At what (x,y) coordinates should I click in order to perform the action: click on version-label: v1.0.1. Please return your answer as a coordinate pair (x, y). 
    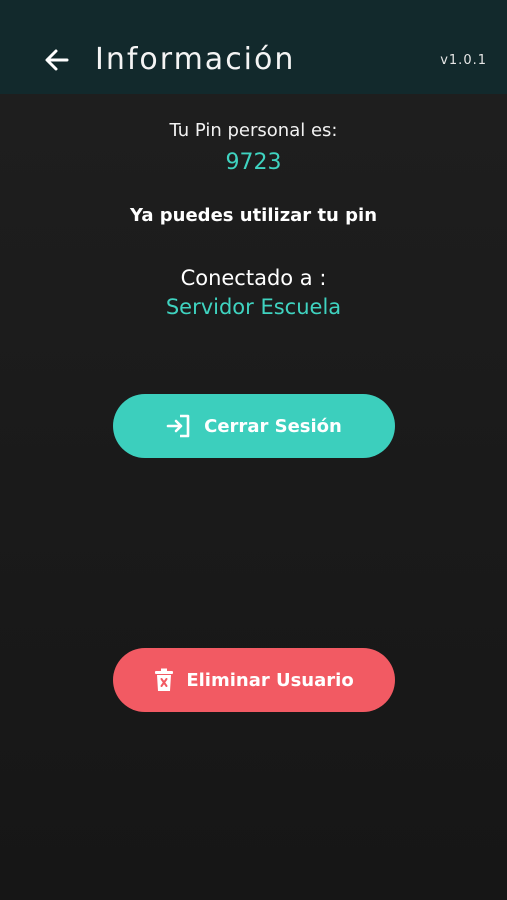
    Looking at the image, I should click on (463, 60).